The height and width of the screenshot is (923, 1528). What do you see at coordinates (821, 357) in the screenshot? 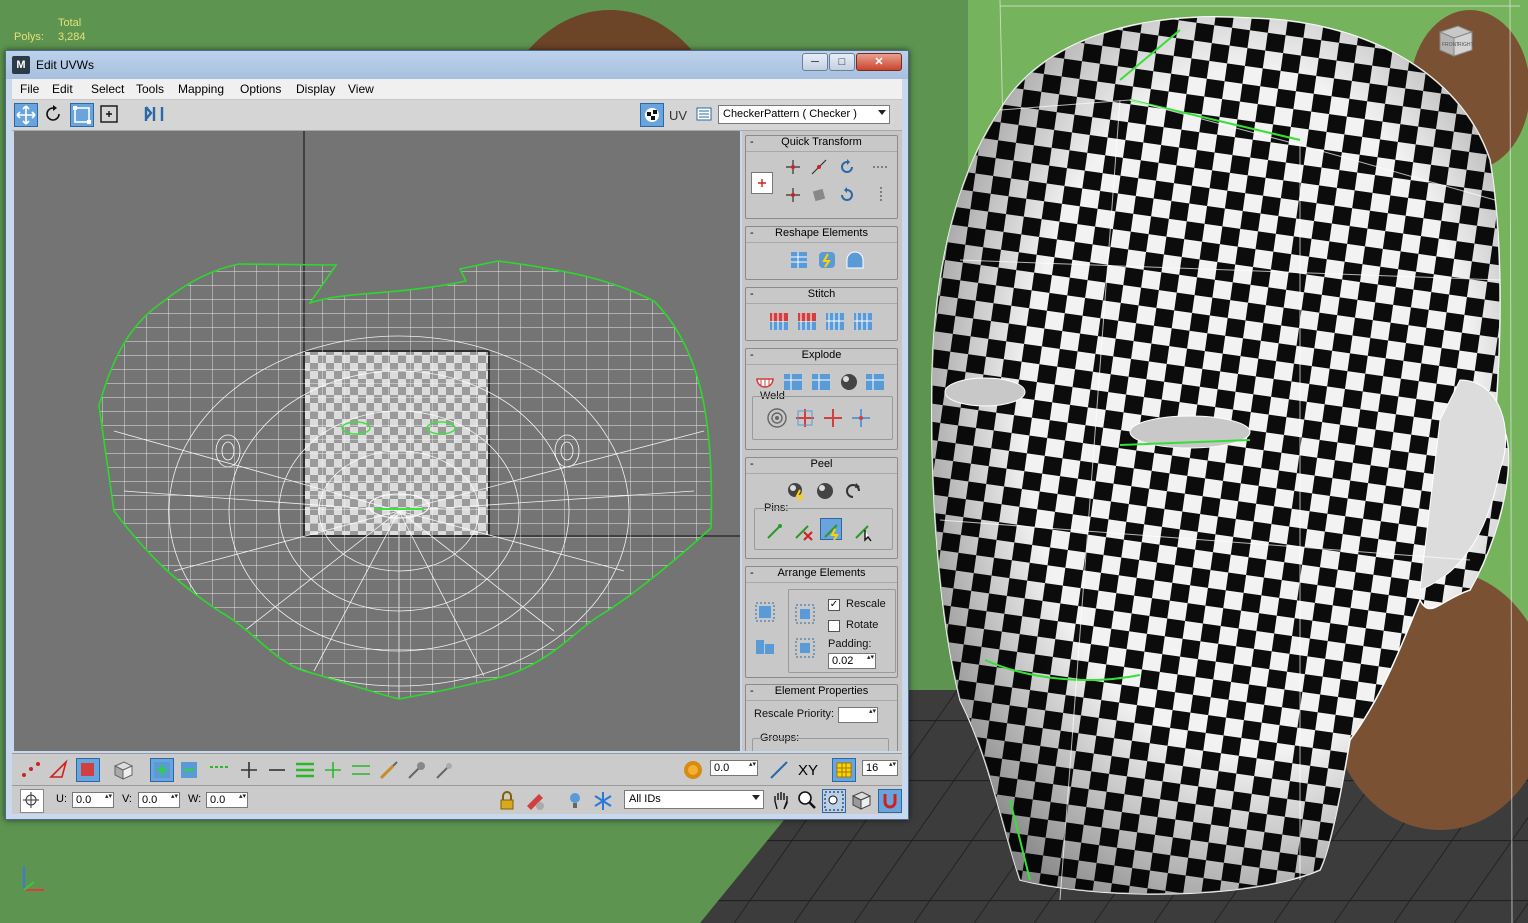
I see `explode-header: - Explode` at bounding box center [821, 357].